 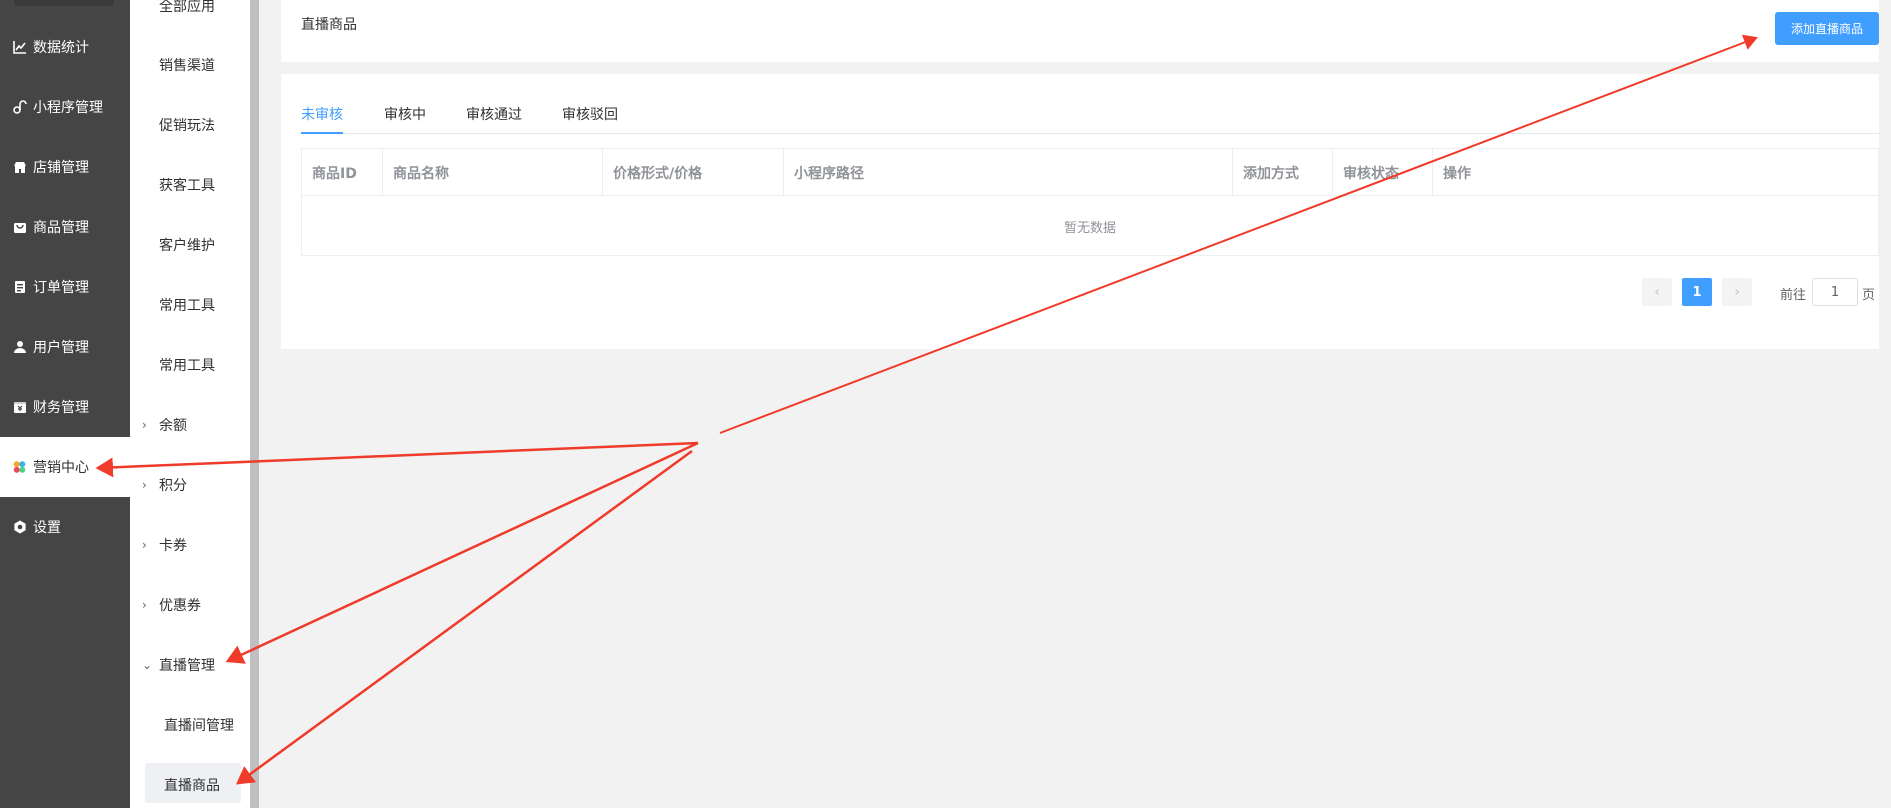 I want to click on sub-item-balance: › 余额, so click(x=192, y=425).